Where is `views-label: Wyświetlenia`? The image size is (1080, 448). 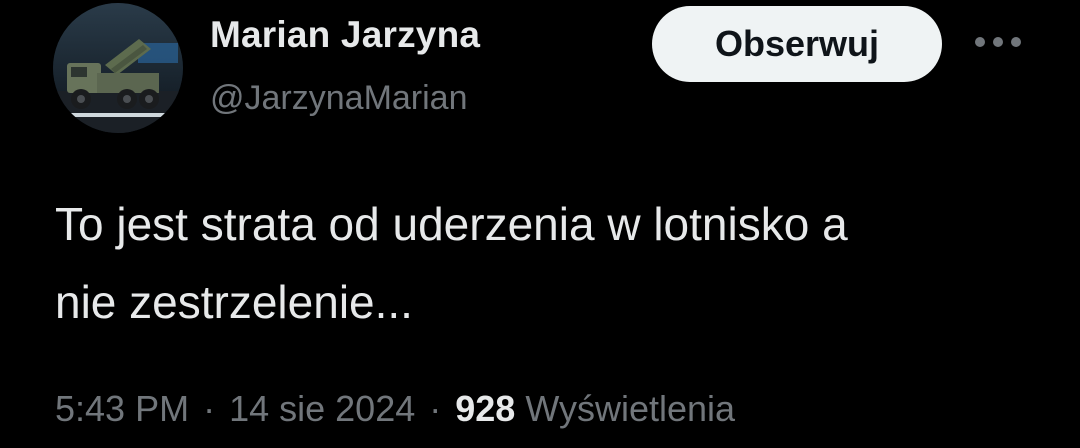
views-label: Wyświetlenia is located at coordinates (630, 409).